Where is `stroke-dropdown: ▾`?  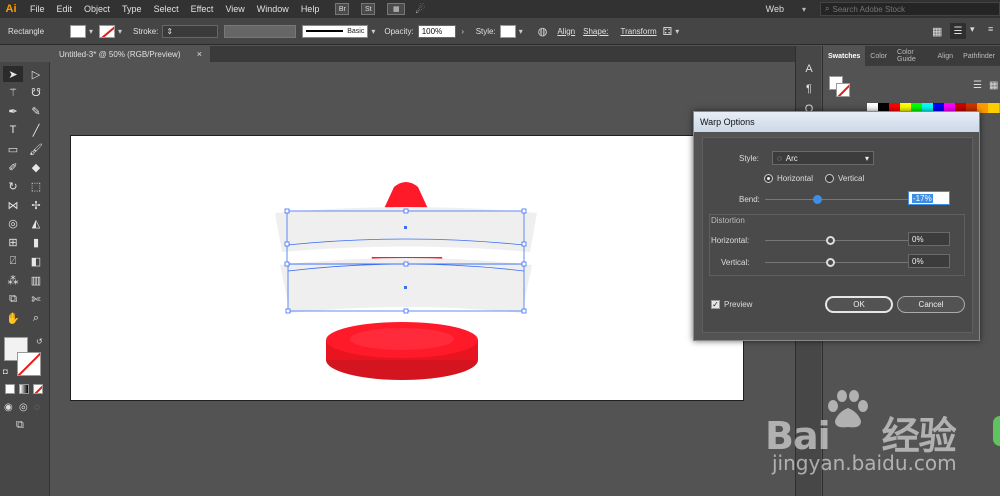
stroke-dropdown: ▾ is located at coordinates (120, 31).